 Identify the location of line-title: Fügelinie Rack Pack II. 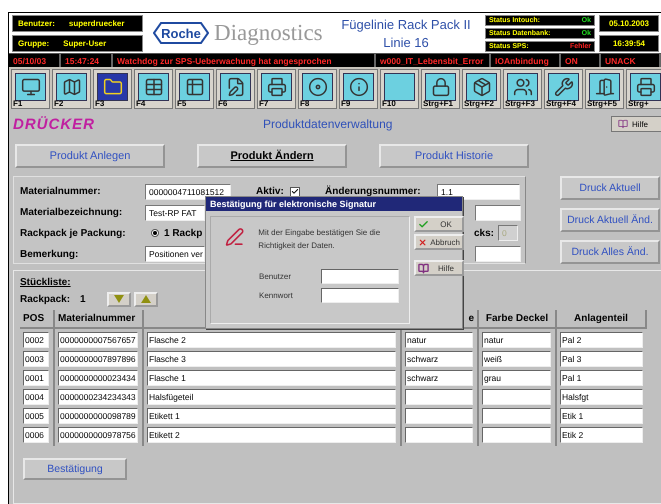
(406, 24).